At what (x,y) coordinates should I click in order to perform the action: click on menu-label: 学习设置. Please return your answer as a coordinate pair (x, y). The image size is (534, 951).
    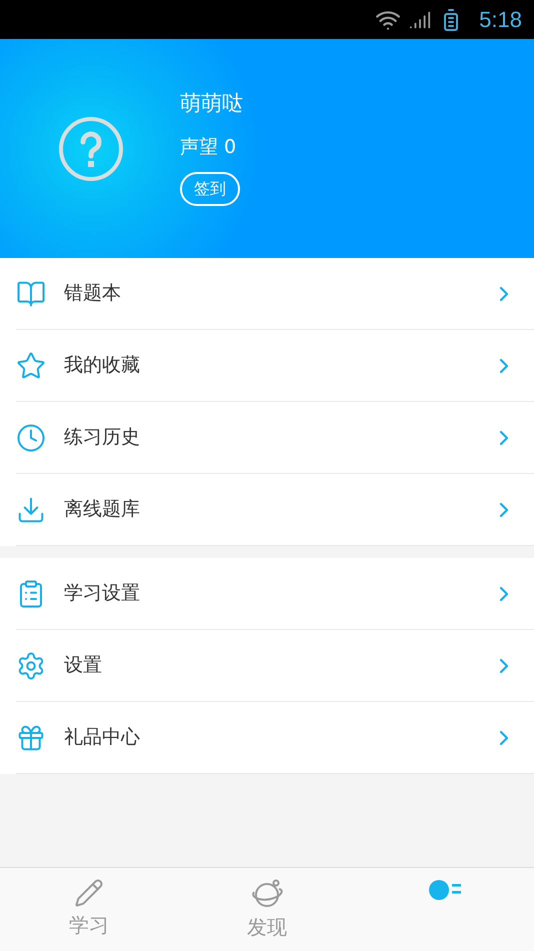
    Looking at the image, I should click on (102, 593).